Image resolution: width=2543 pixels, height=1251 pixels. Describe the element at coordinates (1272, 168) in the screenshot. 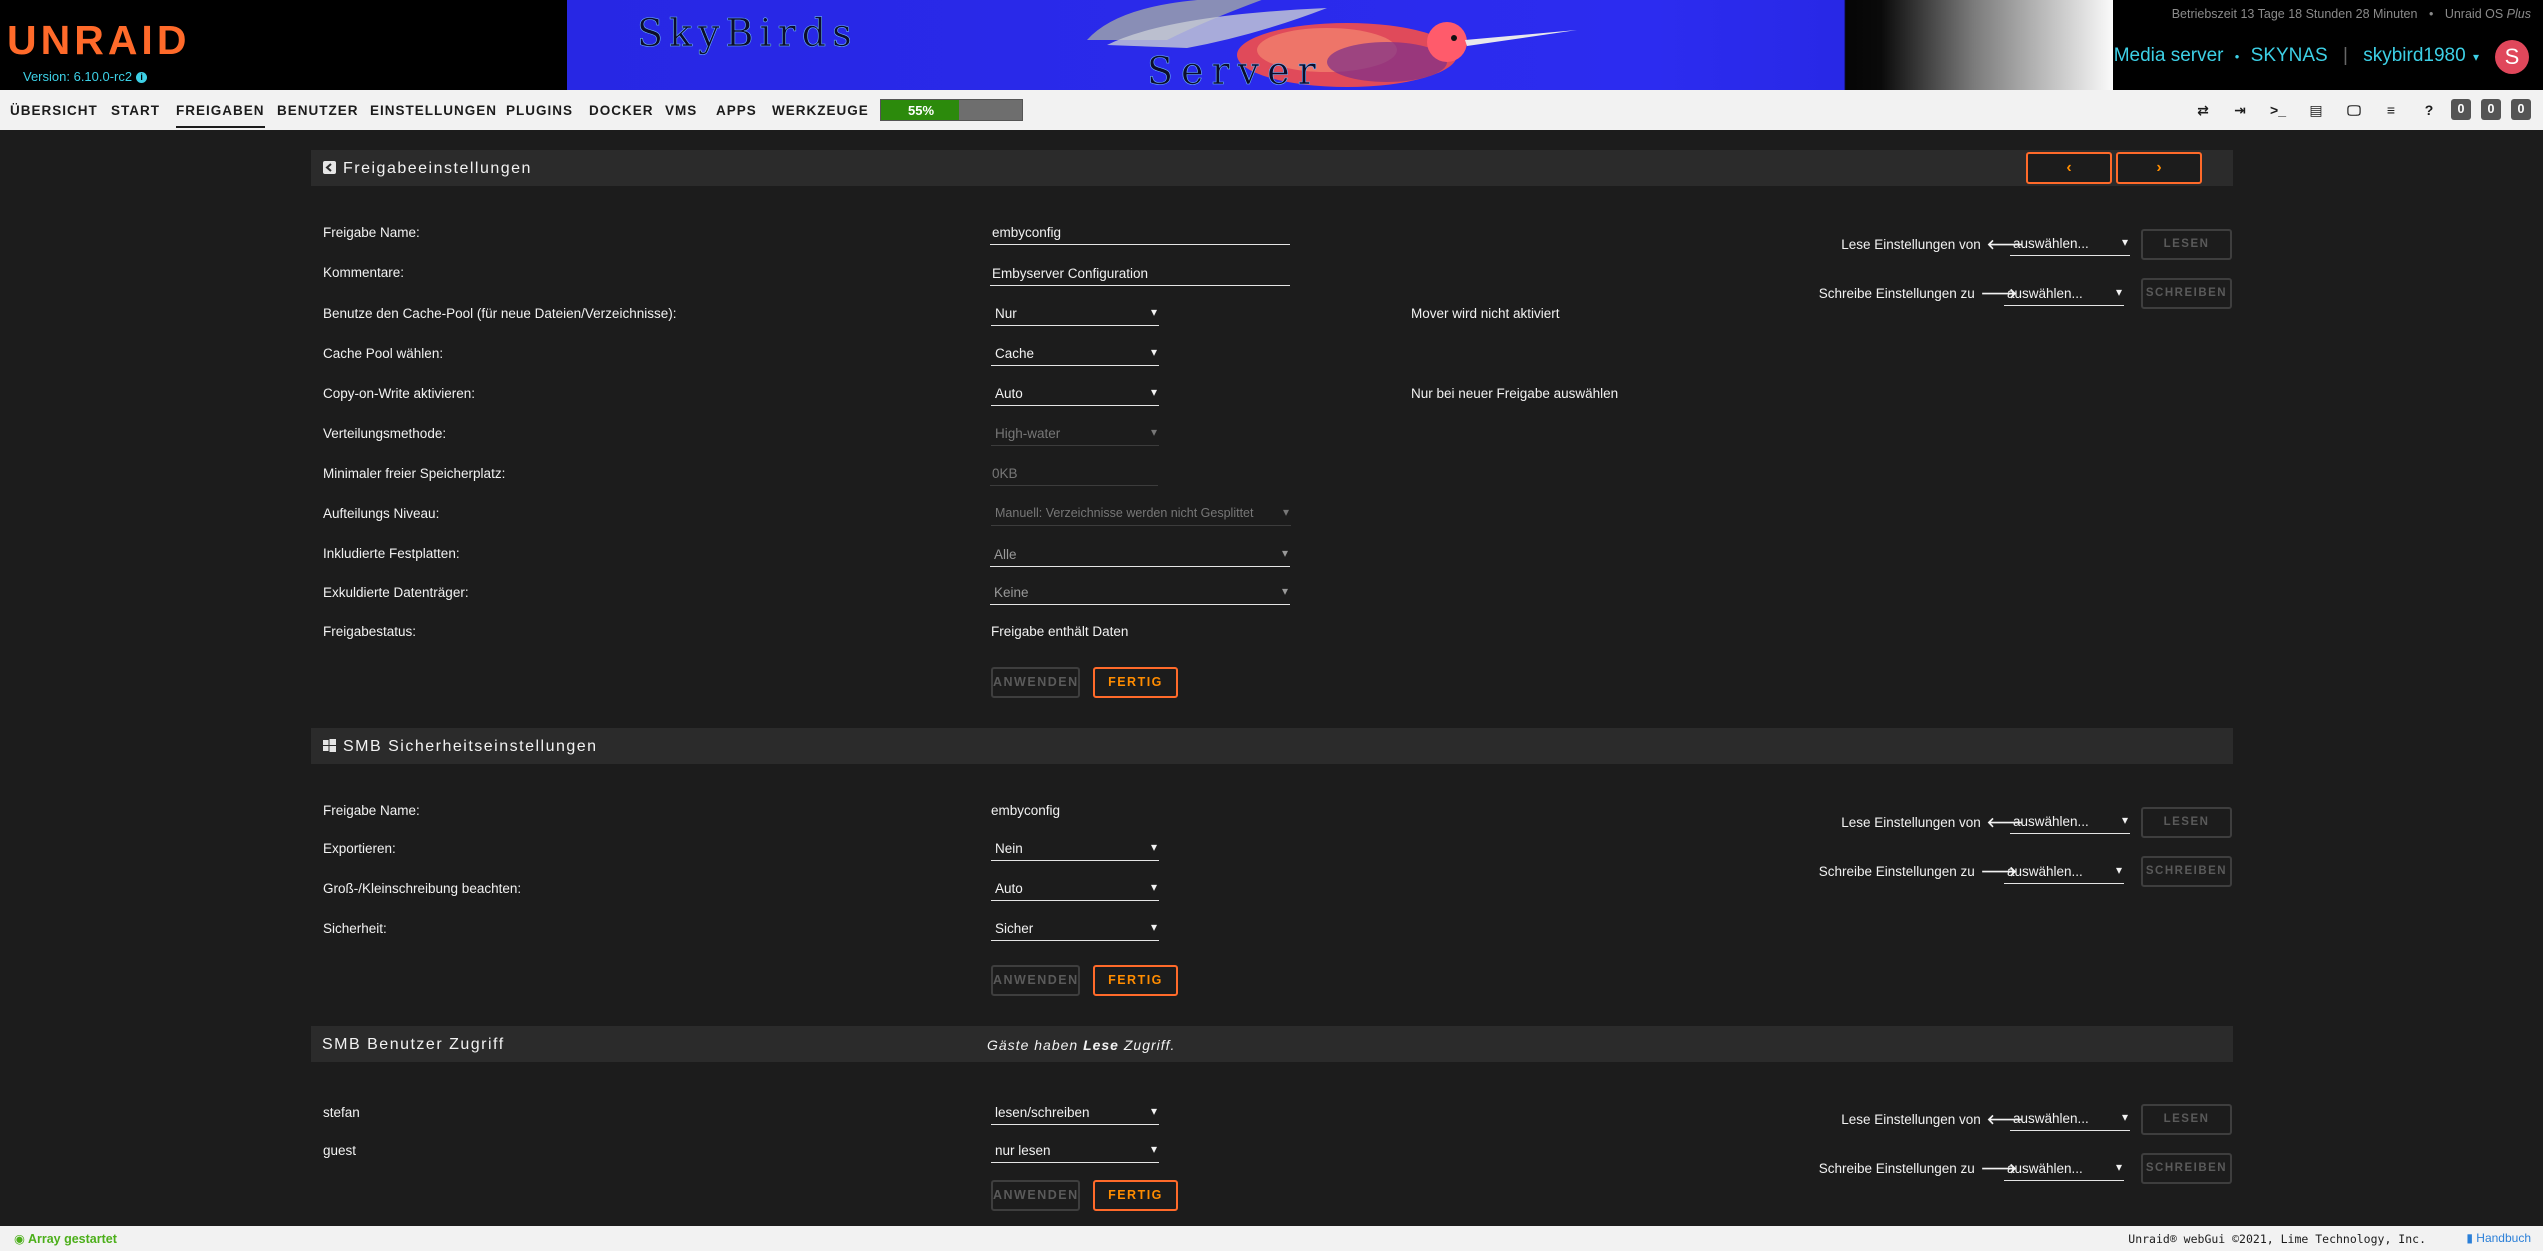

I see `share-settings-header: Freigabeeinstellungen` at that location.